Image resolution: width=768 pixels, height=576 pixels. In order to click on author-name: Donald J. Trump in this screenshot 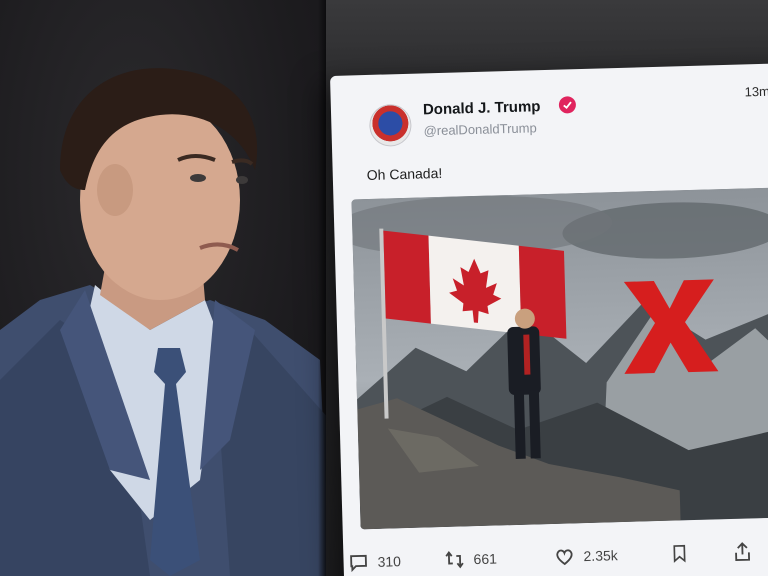, I will do `click(482, 108)`.